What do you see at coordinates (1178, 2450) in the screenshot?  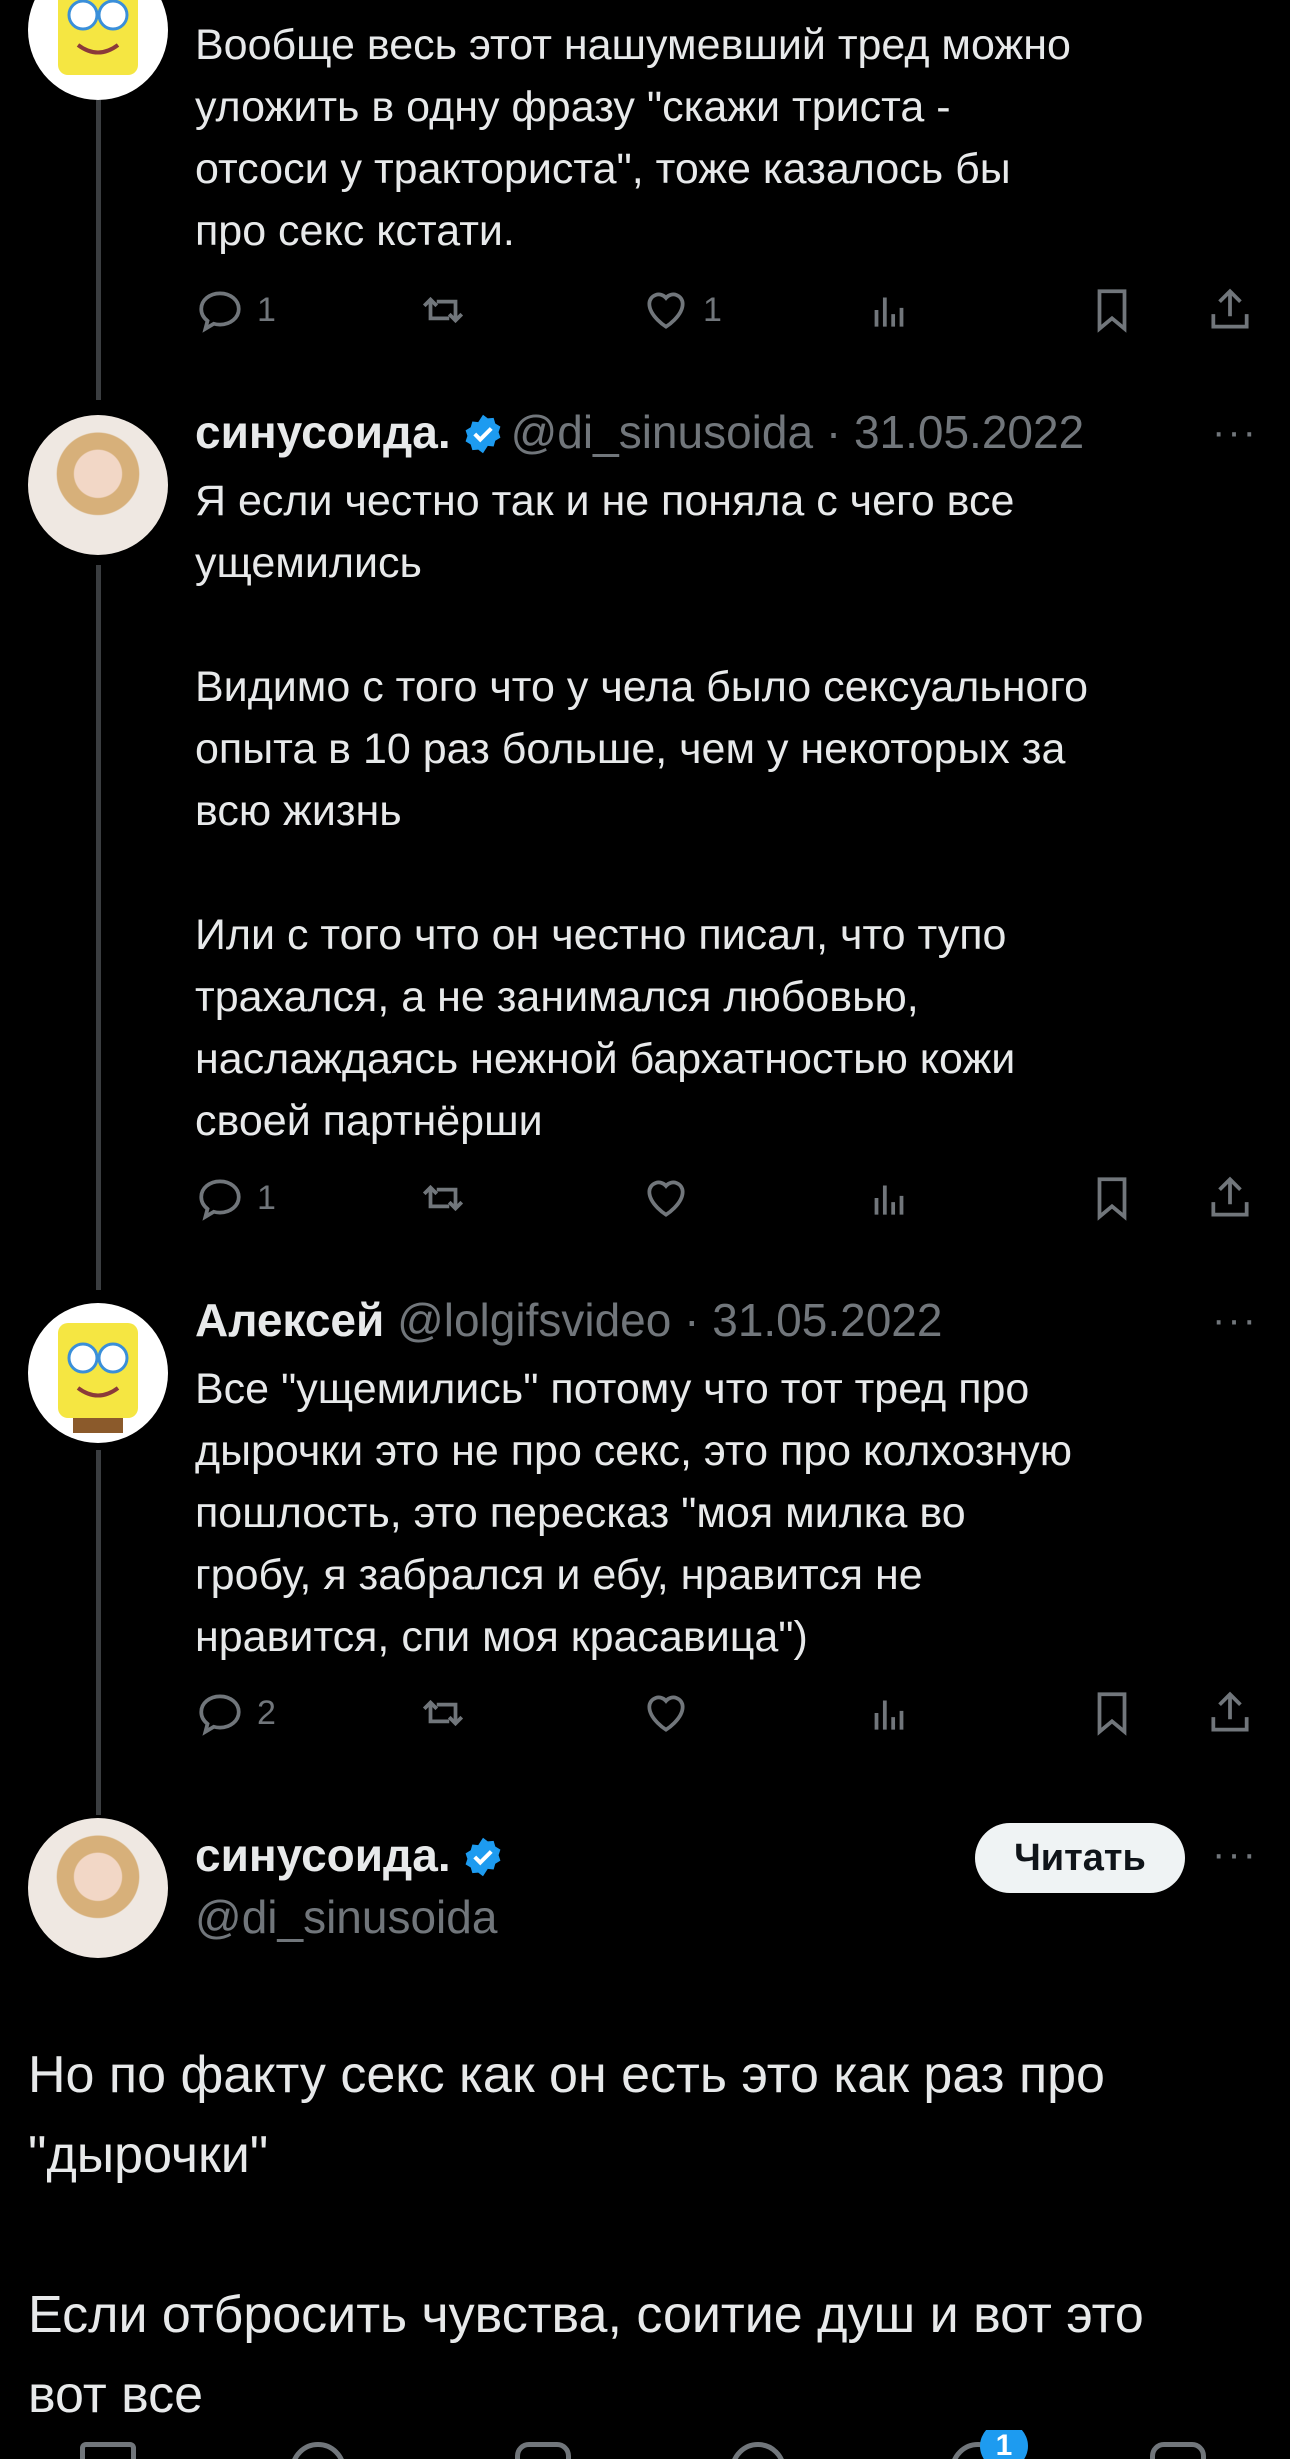 I see `messages-icon` at bounding box center [1178, 2450].